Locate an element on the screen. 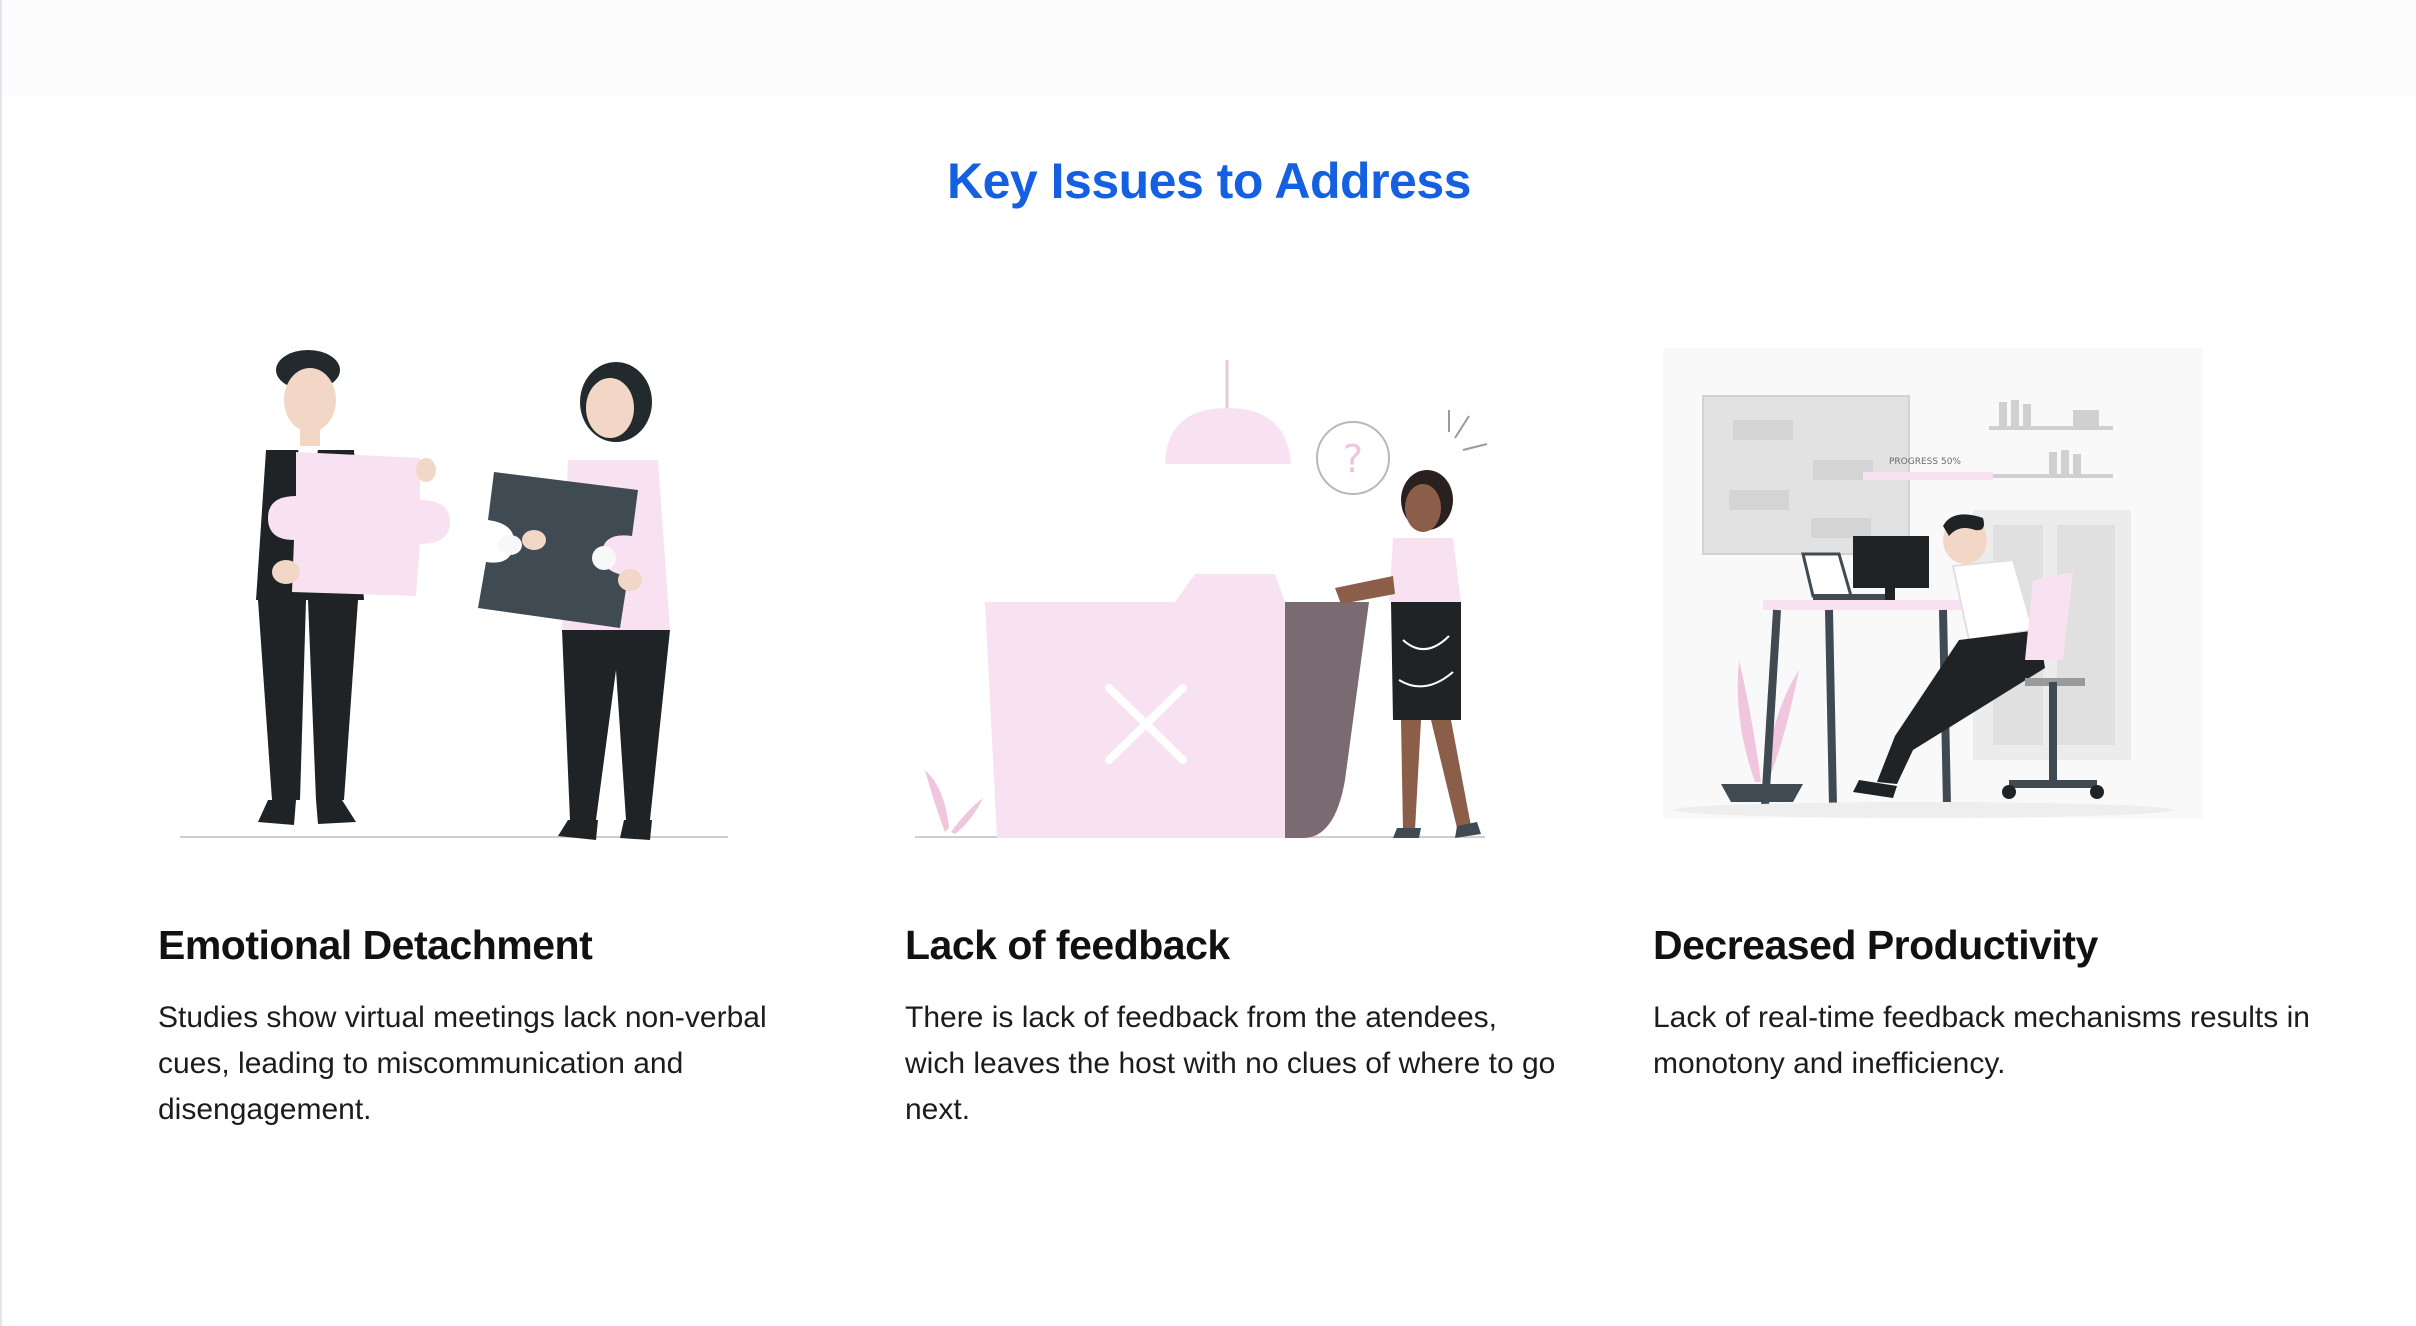  card-title: Decreased Productivity is located at coordinates (1875, 945).